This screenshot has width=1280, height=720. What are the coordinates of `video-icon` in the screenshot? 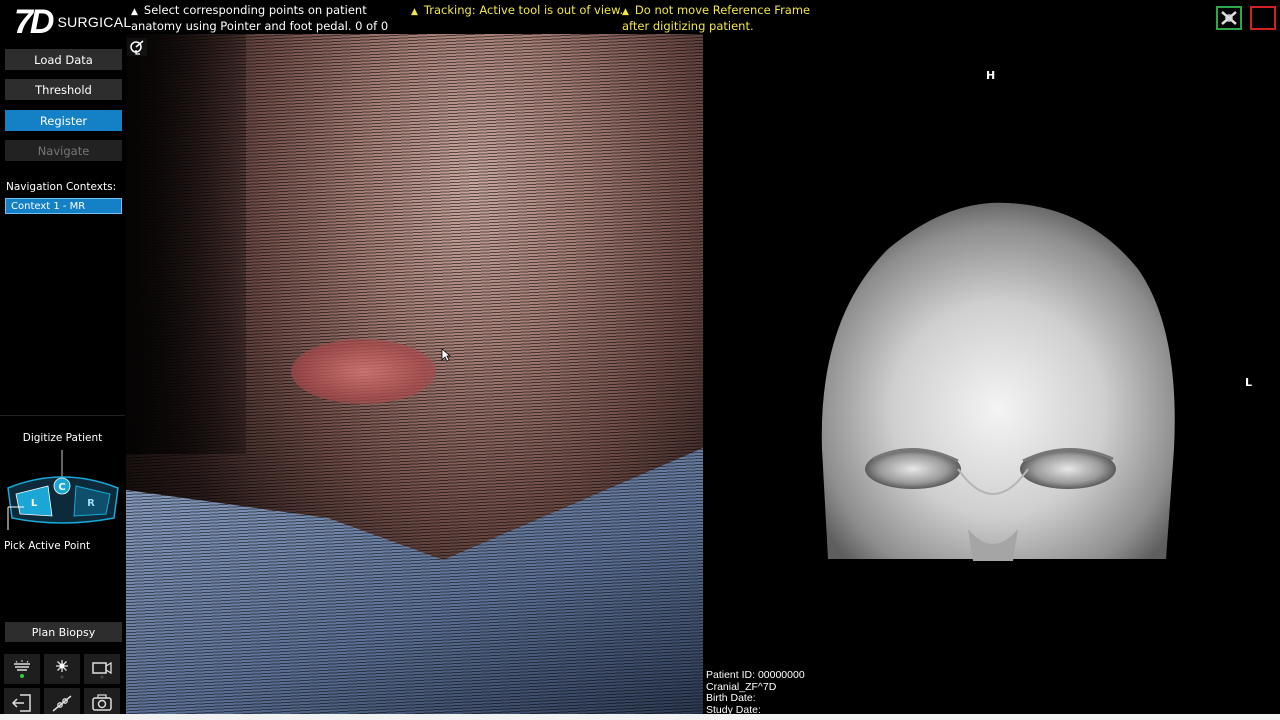 It's located at (102, 669).